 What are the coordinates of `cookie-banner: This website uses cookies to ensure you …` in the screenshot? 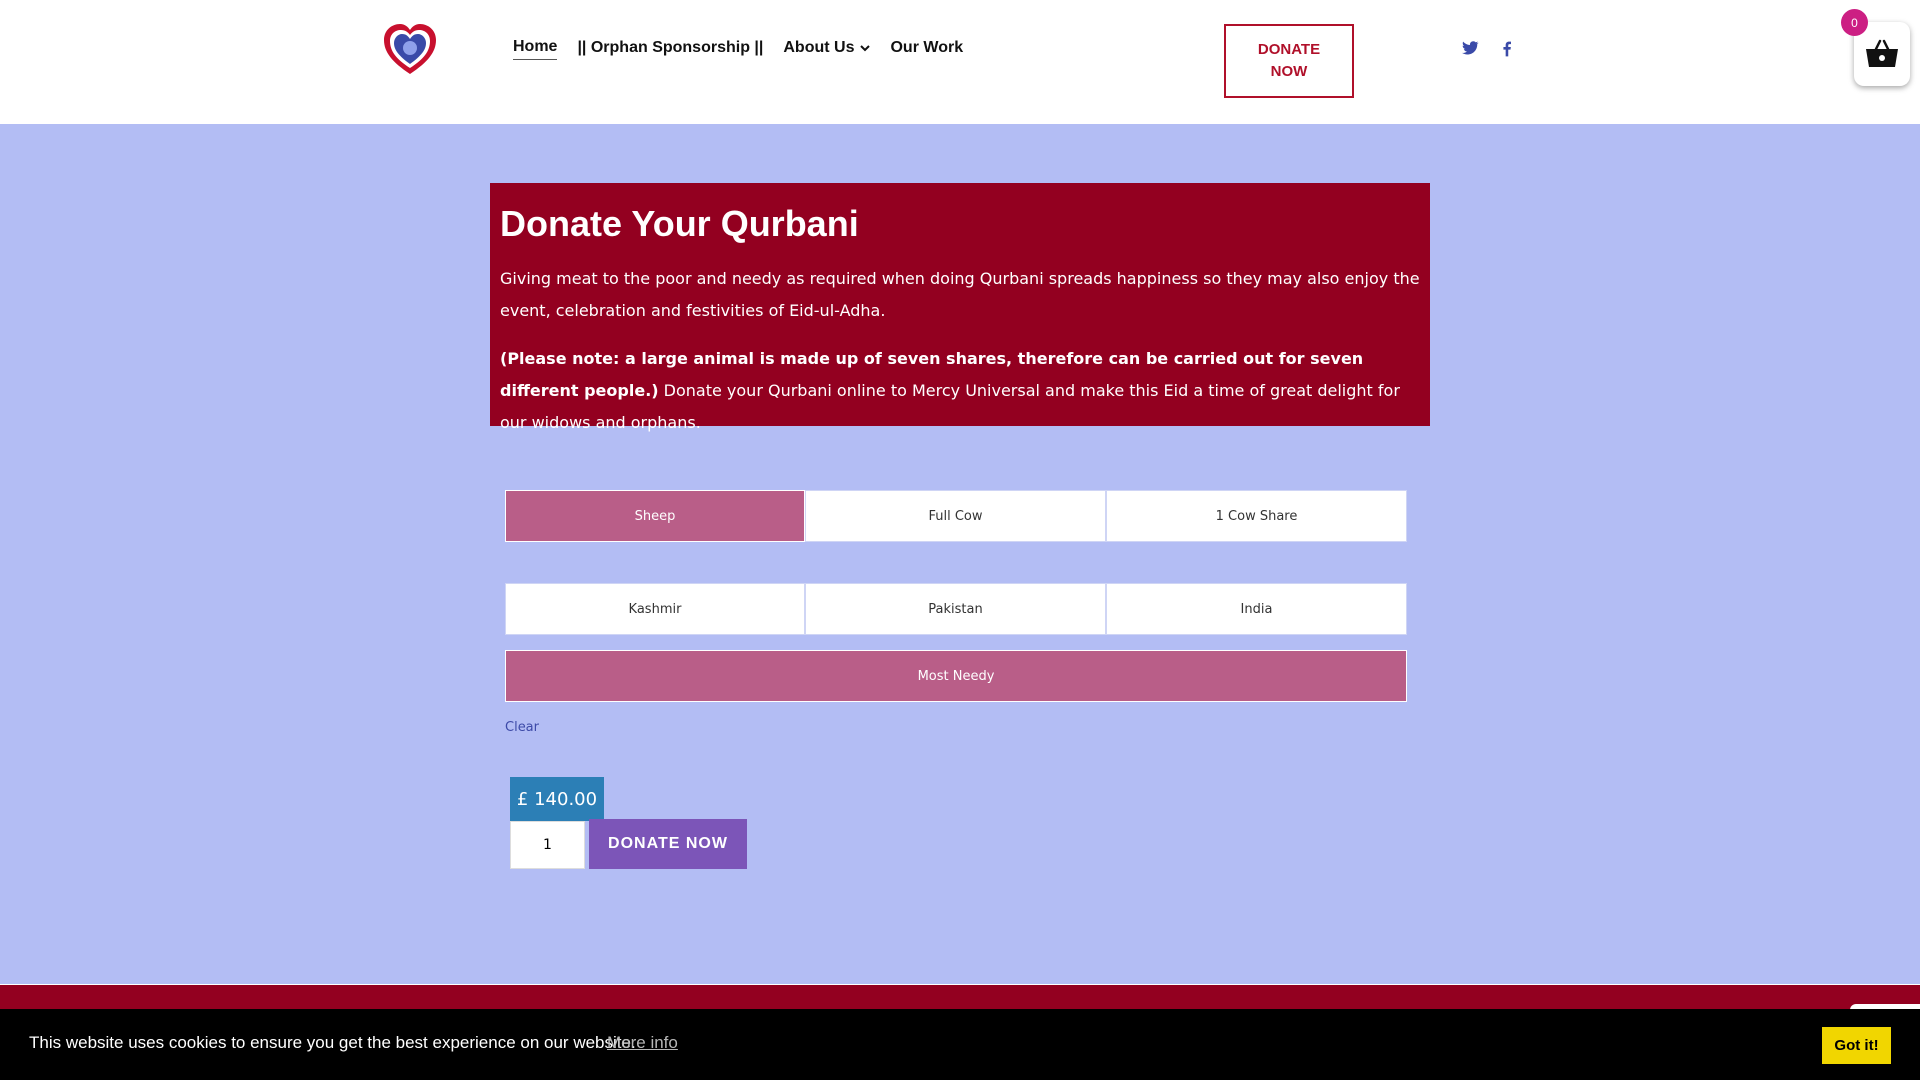 It's located at (960, 1044).